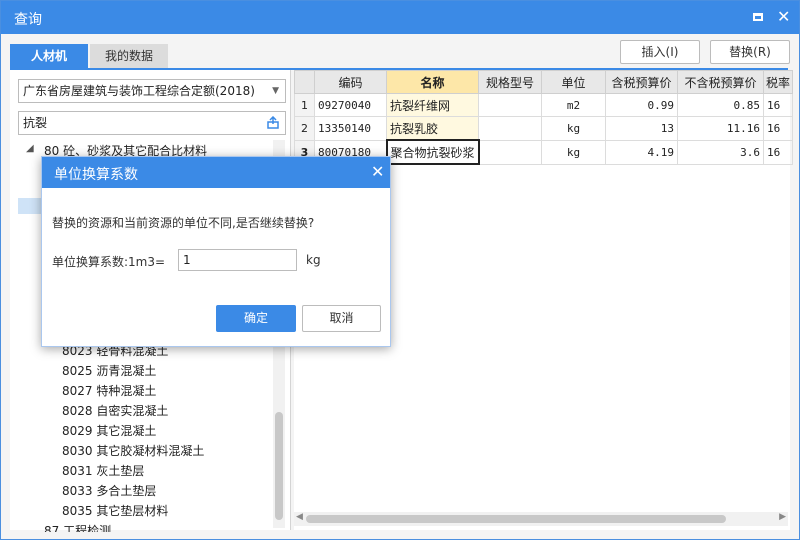 Image resolution: width=800 pixels, height=540 pixels. I want to click on factor-input: 1, so click(237, 260).